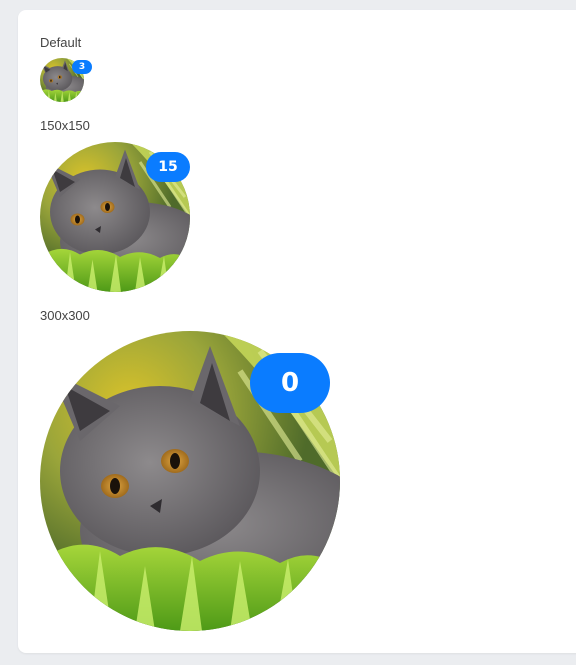 The width and height of the screenshot is (576, 665). What do you see at coordinates (66, 80) in the screenshot?
I see `avatar-default: 3` at bounding box center [66, 80].